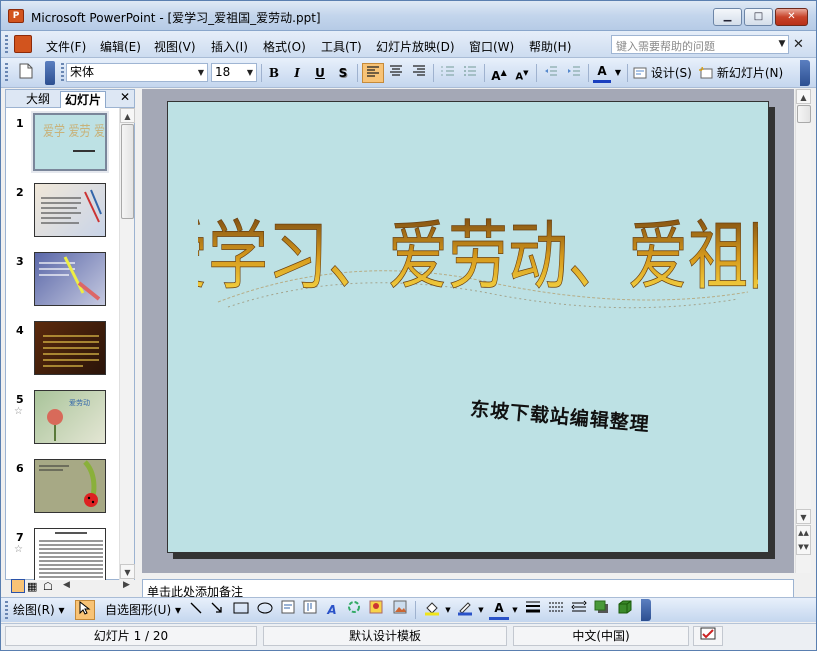 The width and height of the screenshot is (817, 651). Describe the element at coordinates (602, 73) in the screenshot. I see `font-color-icon: A` at that location.